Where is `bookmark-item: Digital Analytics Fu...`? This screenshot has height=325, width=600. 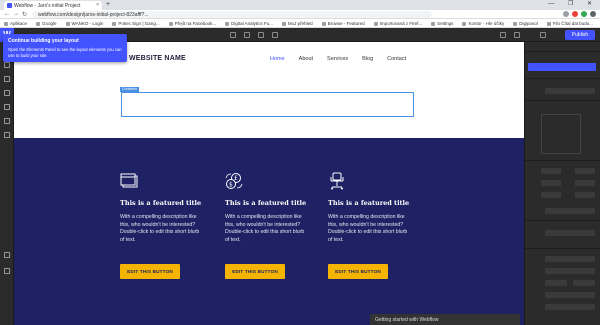
bookmark-item: Digital Analytics Fu... is located at coordinates (249, 23).